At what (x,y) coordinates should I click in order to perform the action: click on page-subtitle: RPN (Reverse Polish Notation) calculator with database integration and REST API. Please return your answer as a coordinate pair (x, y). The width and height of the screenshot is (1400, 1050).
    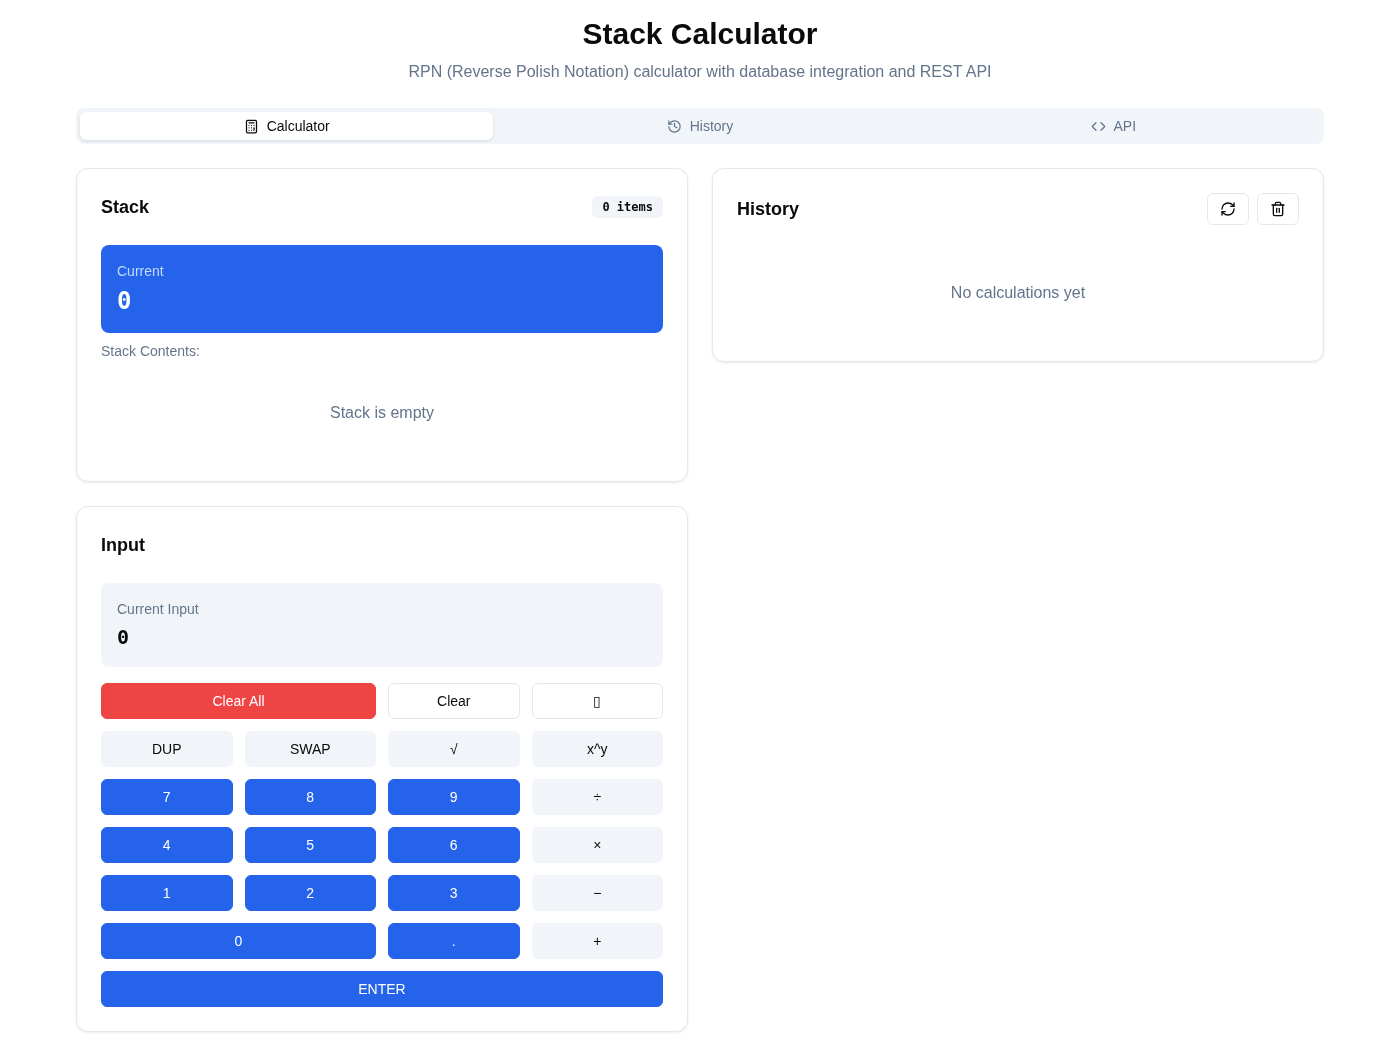
    Looking at the image, I should click on (700, 72).